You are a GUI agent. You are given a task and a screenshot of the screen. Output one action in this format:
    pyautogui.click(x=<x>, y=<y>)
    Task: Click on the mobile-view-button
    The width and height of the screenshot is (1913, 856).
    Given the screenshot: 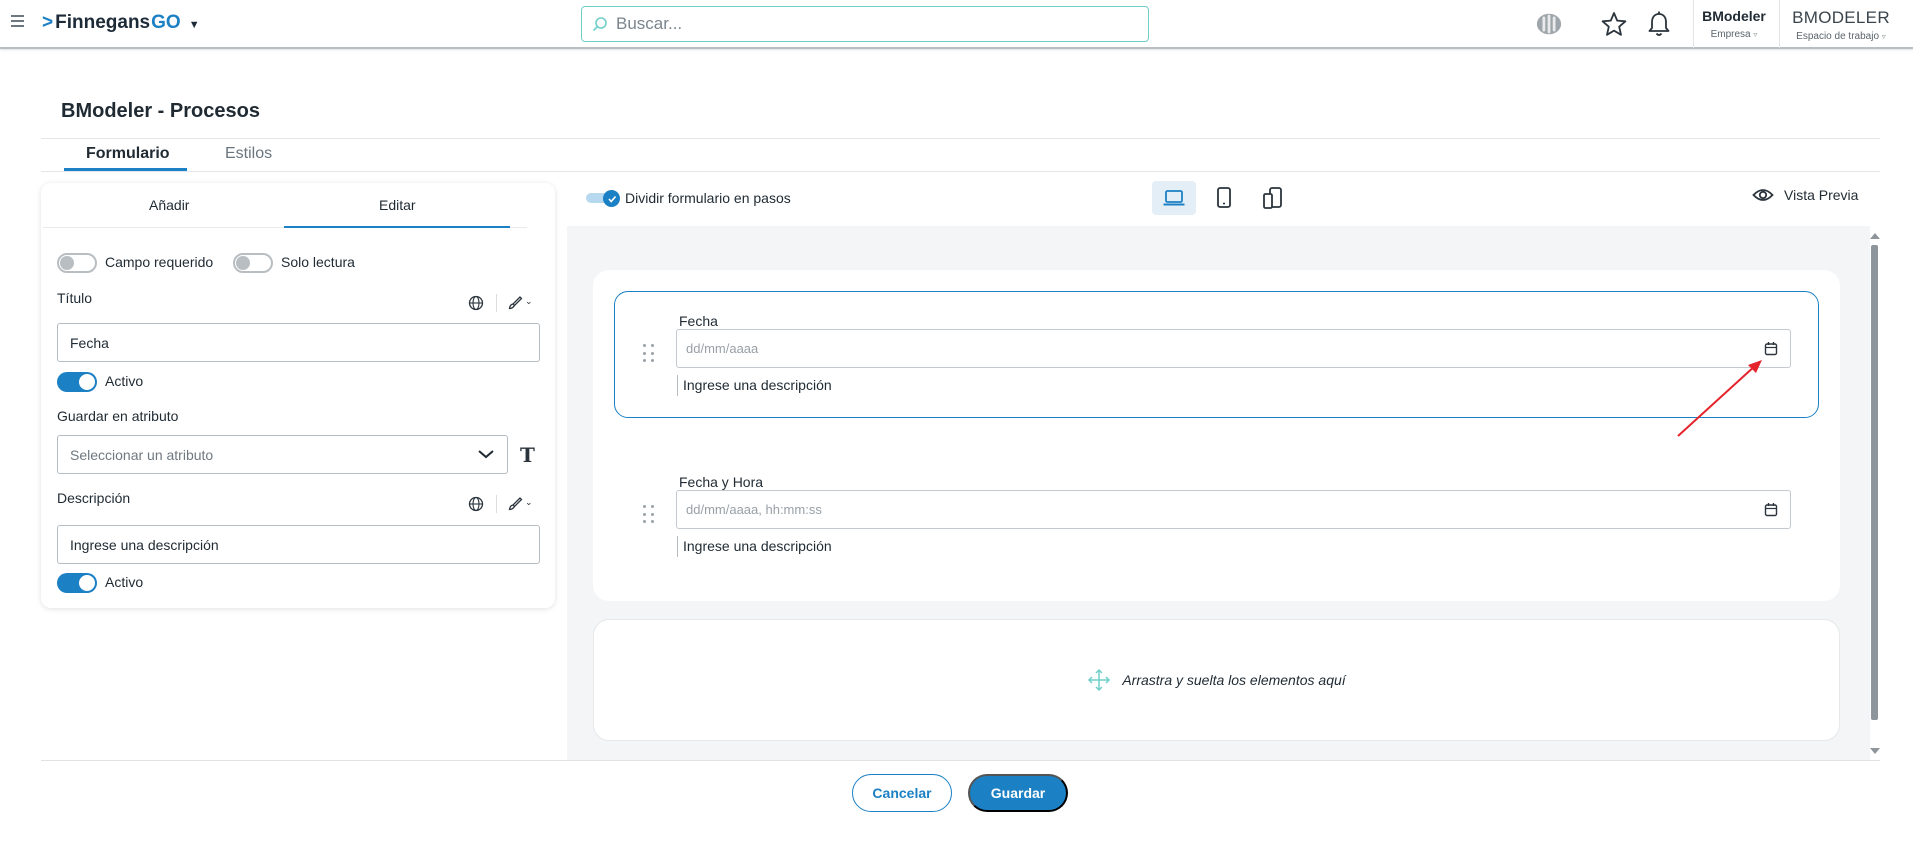 What is the action you would take?
    pyautogui.click(x=1273, y=198)
    